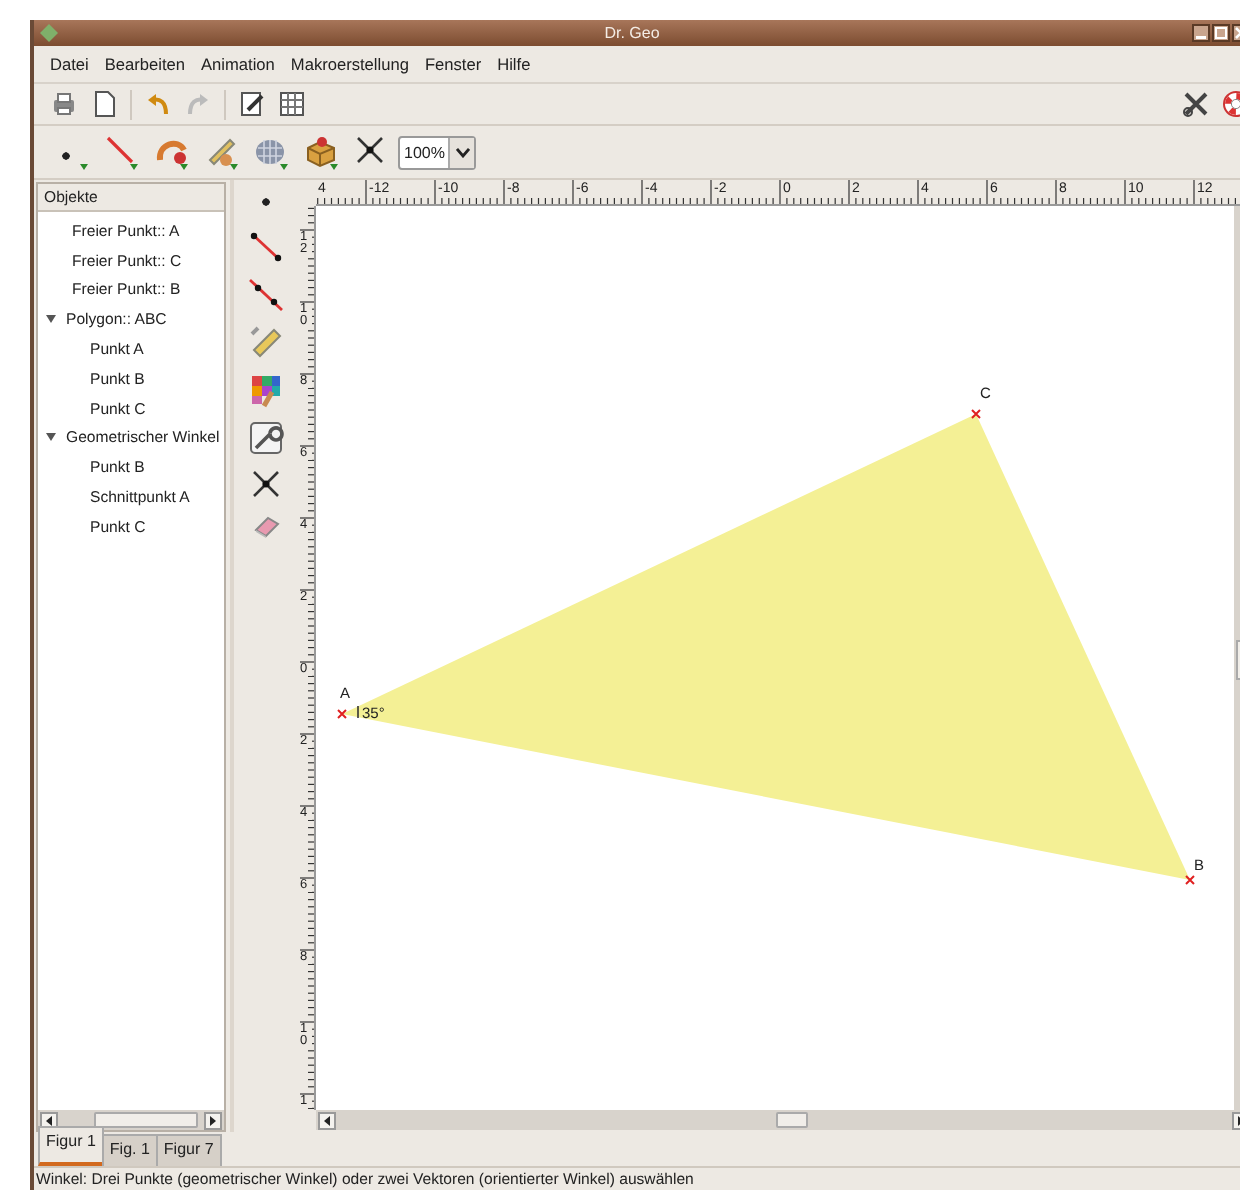  Describe the element at coordinates (145, 64) in the screenshot. I see `menu-item: Bearbeiten` at that location.